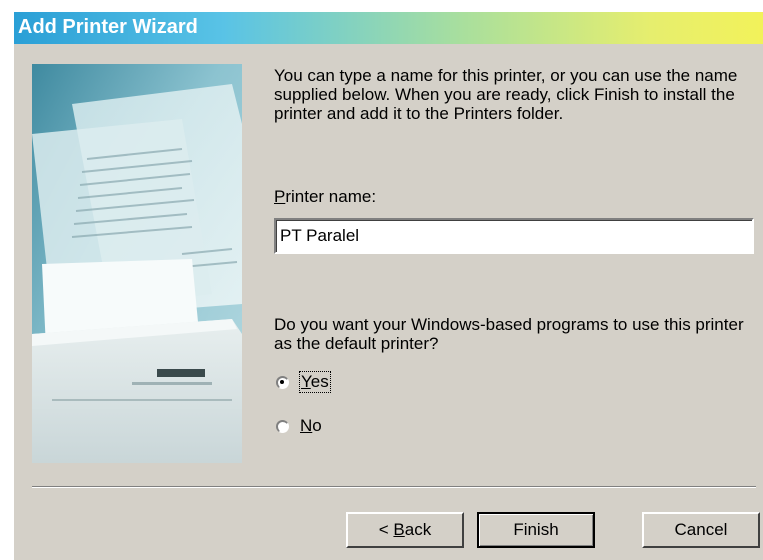 Image resolution: width=763 pixels, height=560 pixels. Describe the element at coordinates (514, 236) in the screenshot. I see `printer-name-input` at that location.